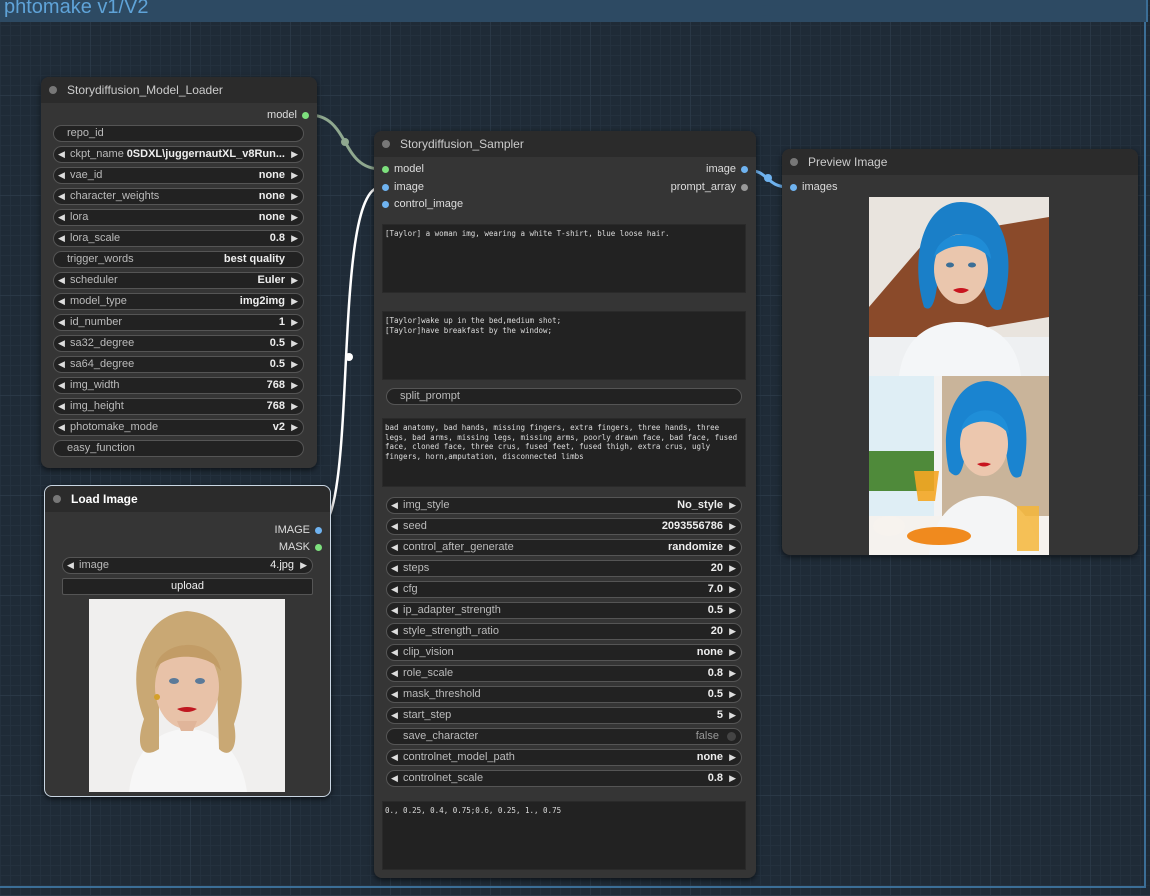  Describe the element at coordinates (564, 694) in the screenshot. I see `widget-mask-threshold: ◀ mask_threshold 0.5 ▶` at that location.